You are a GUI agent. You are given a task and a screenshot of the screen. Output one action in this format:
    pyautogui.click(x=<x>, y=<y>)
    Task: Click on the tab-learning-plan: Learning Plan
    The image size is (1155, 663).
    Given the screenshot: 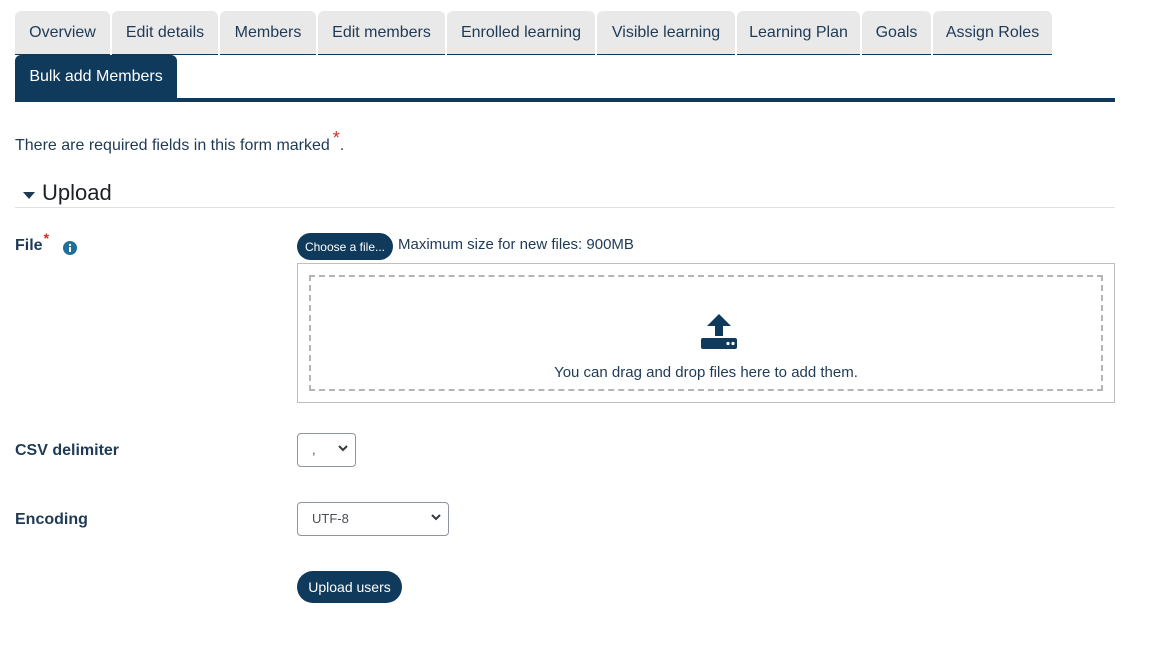 What is the action you would take?
    pyautogui.click(x=798, y=33)
    